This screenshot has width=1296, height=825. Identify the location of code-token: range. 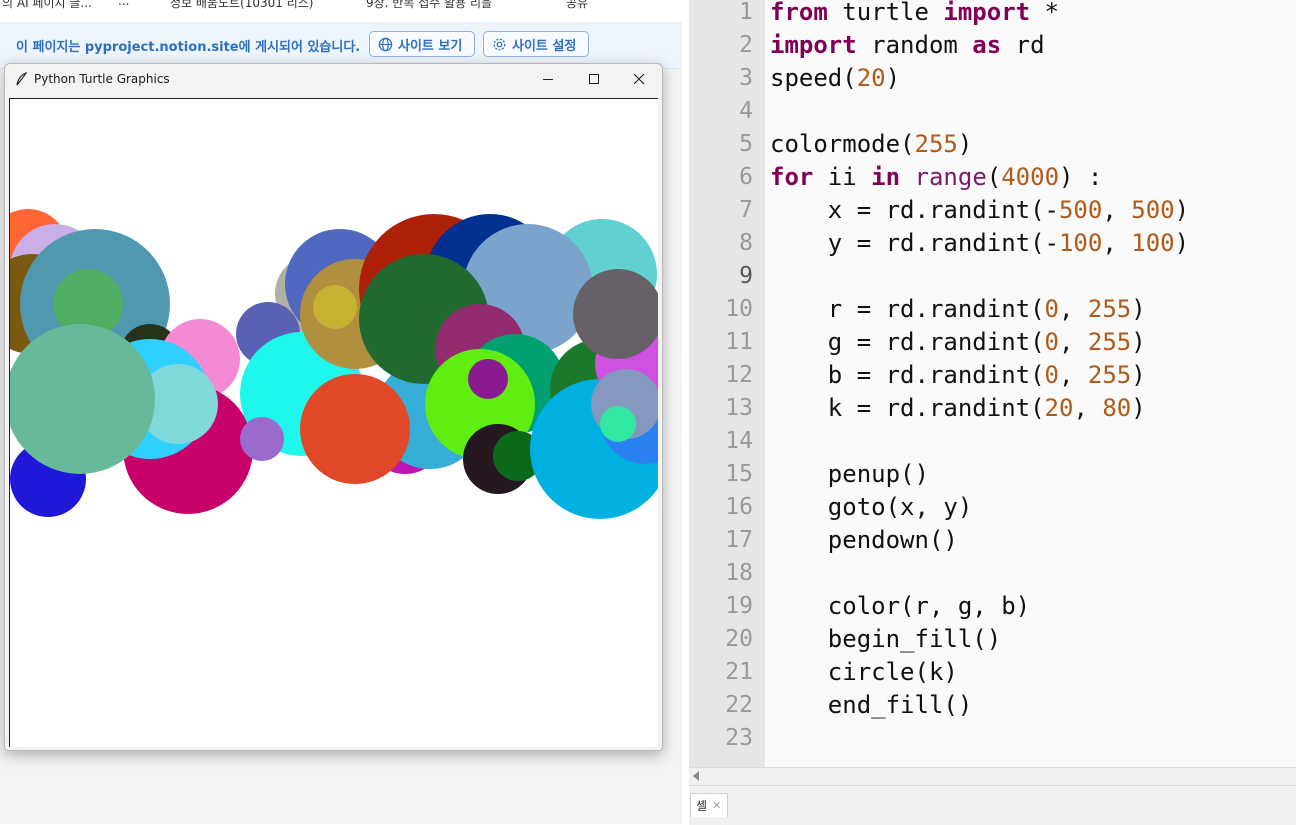
(950, 177).